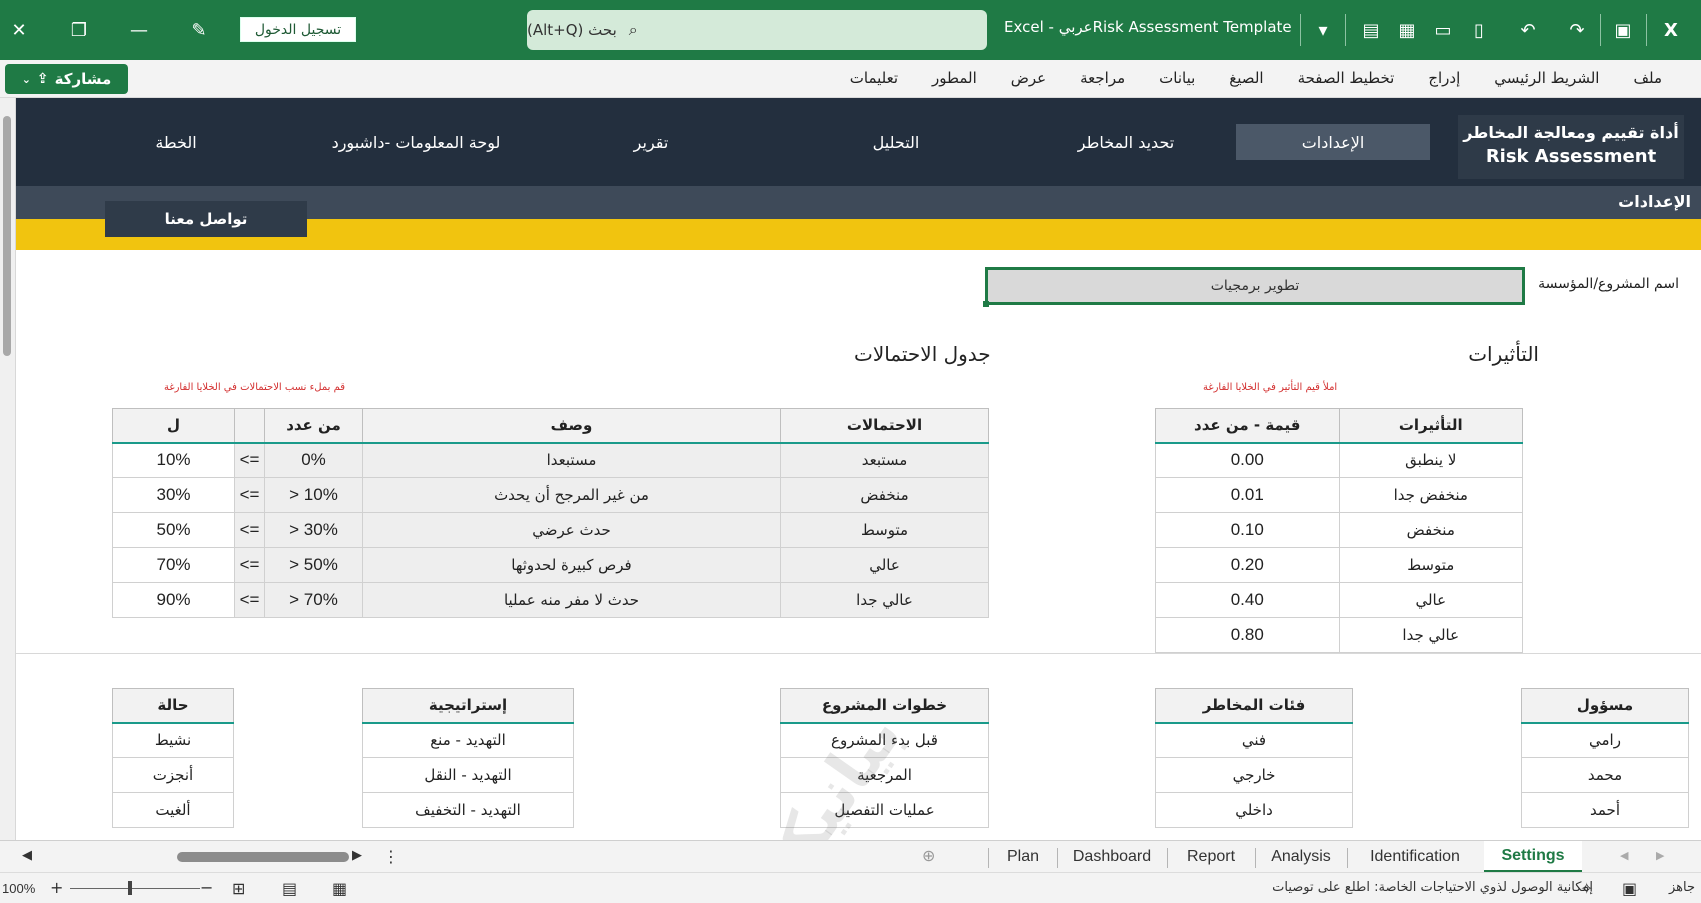  Describe the element at coordinates (8, 469) in the screenshot. I see `vertical-scrollbar` at that location.